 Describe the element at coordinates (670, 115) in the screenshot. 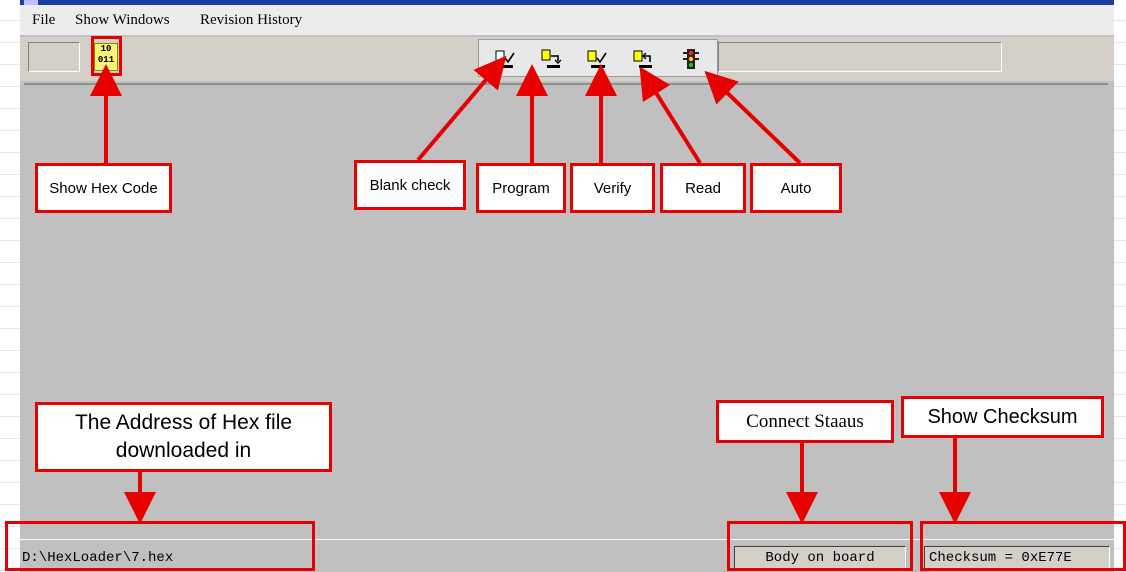

I see `arrow-read` at that location.